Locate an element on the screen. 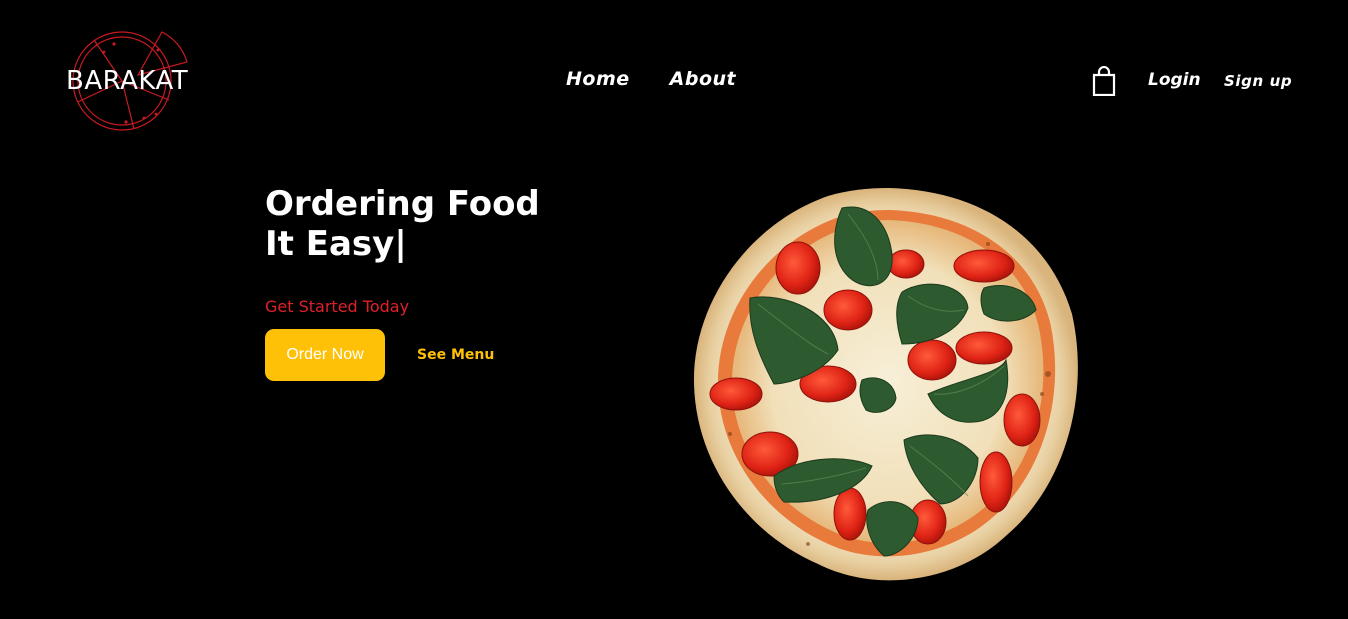  brand-logo: BARAKAT is located at coordinates (130, 81).